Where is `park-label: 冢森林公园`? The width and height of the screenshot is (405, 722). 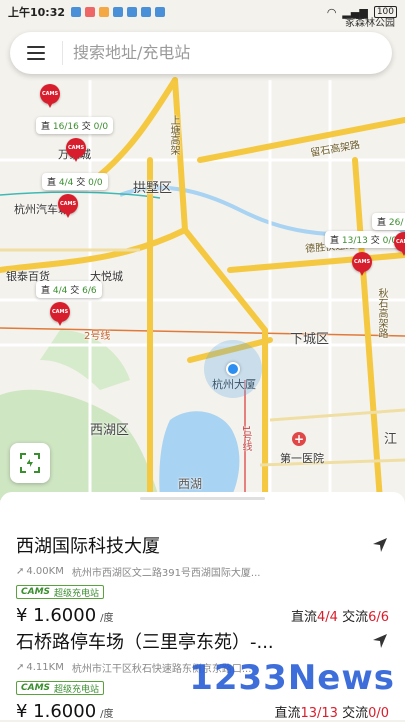
park-label: 冢森林公园 is located at coordinates (370, 23).